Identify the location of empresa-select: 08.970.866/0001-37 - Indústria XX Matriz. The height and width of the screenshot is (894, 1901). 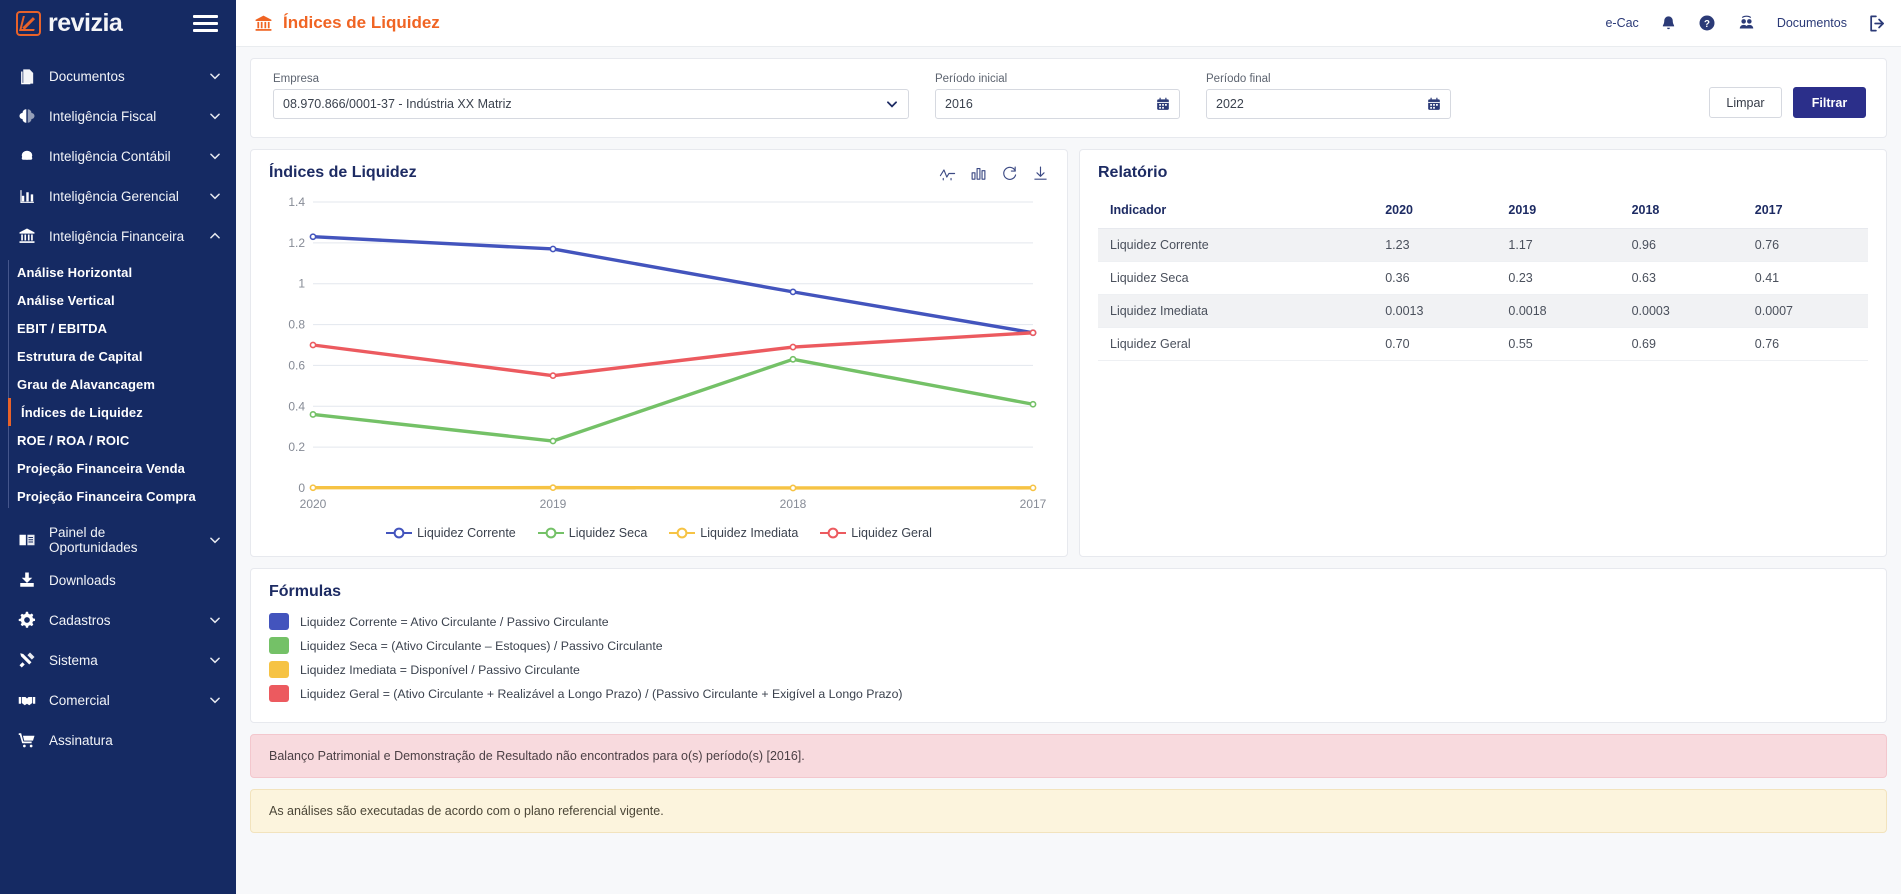
(591, 104).